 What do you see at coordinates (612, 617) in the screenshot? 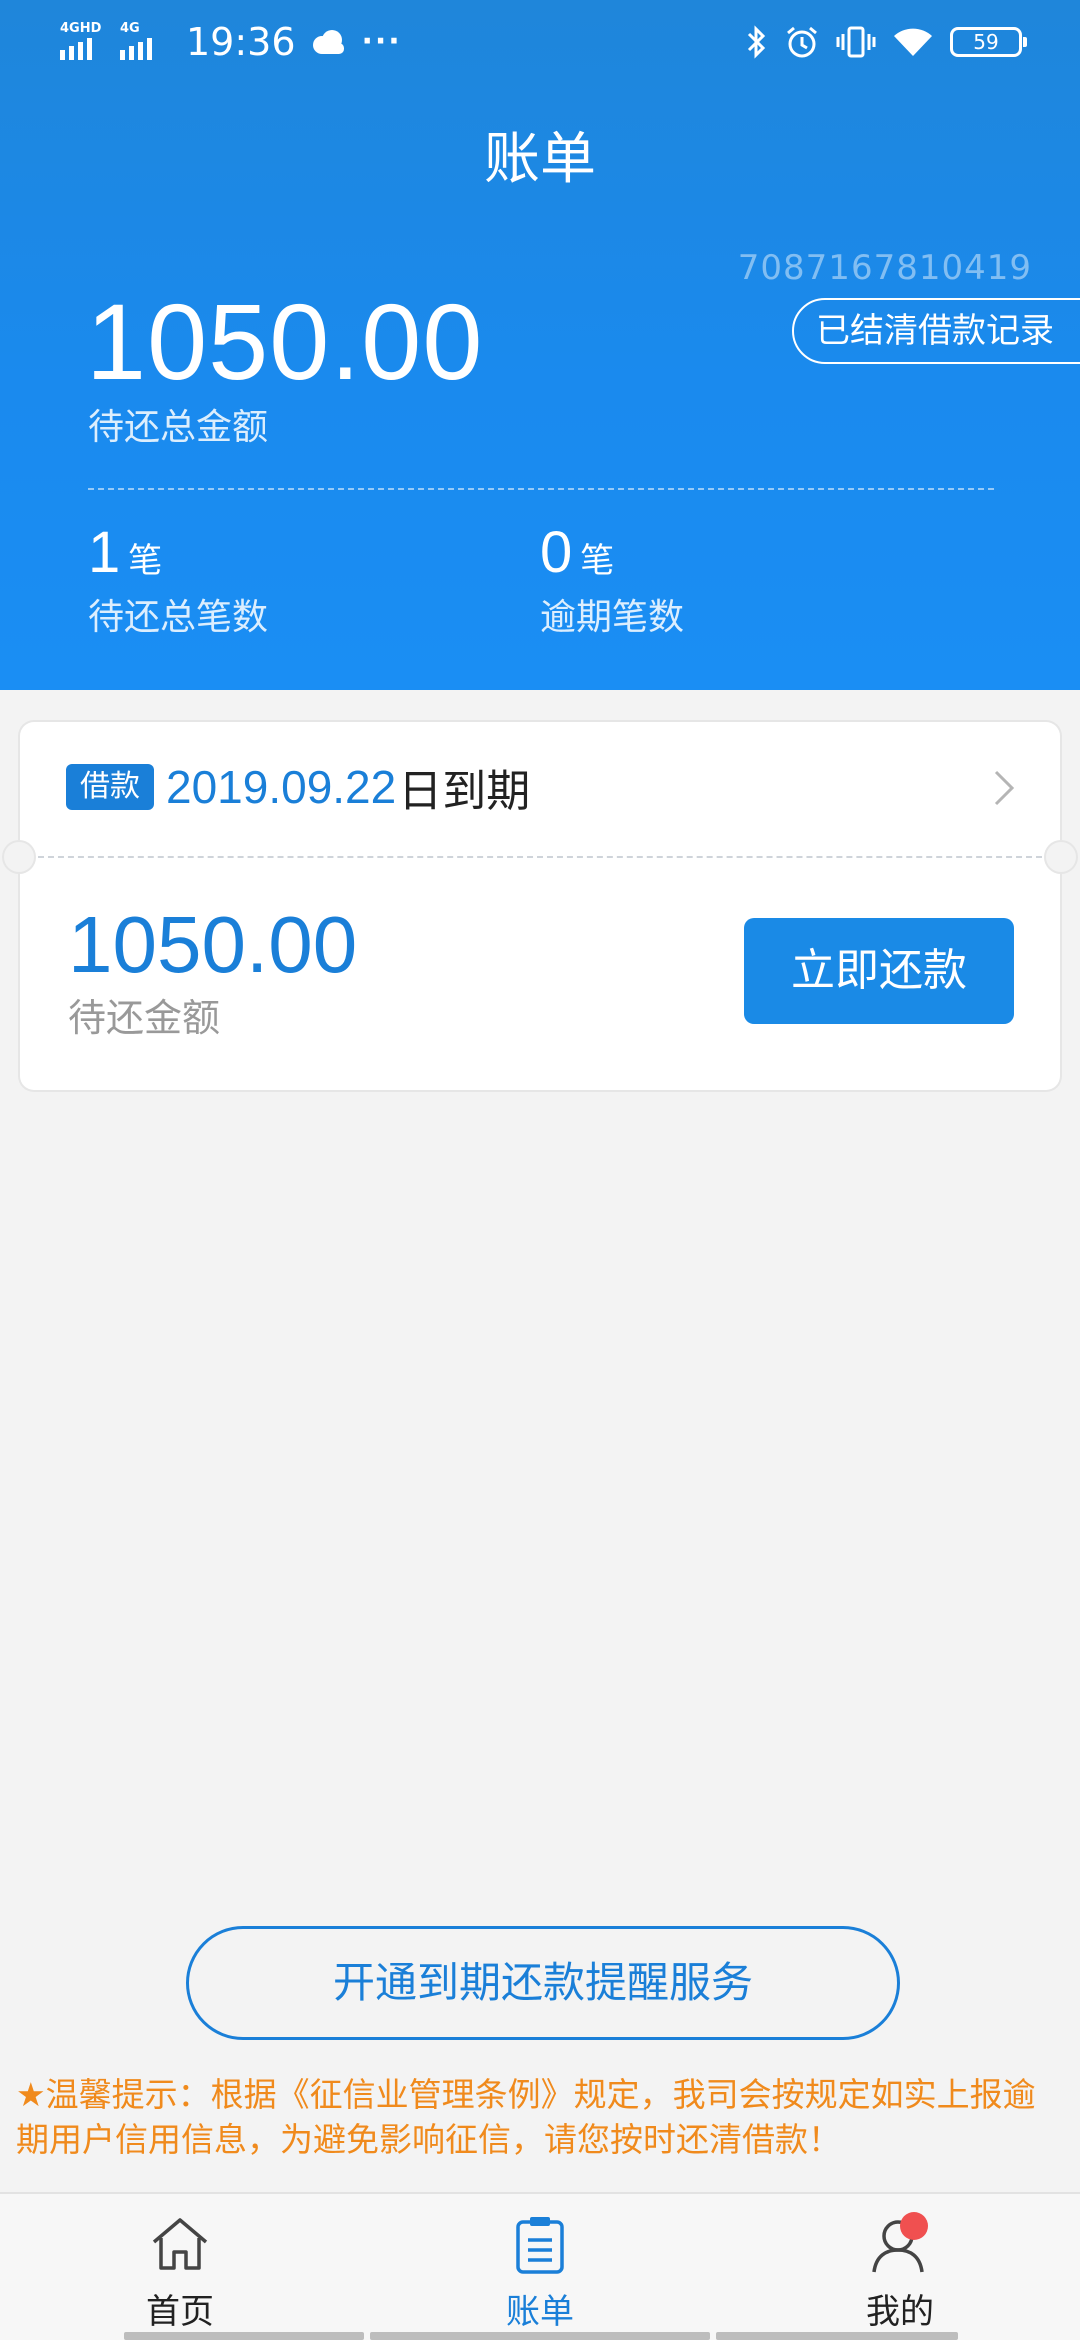
I see `overdue-count-label: 逾期笔数` at bounding box center [612, 617].